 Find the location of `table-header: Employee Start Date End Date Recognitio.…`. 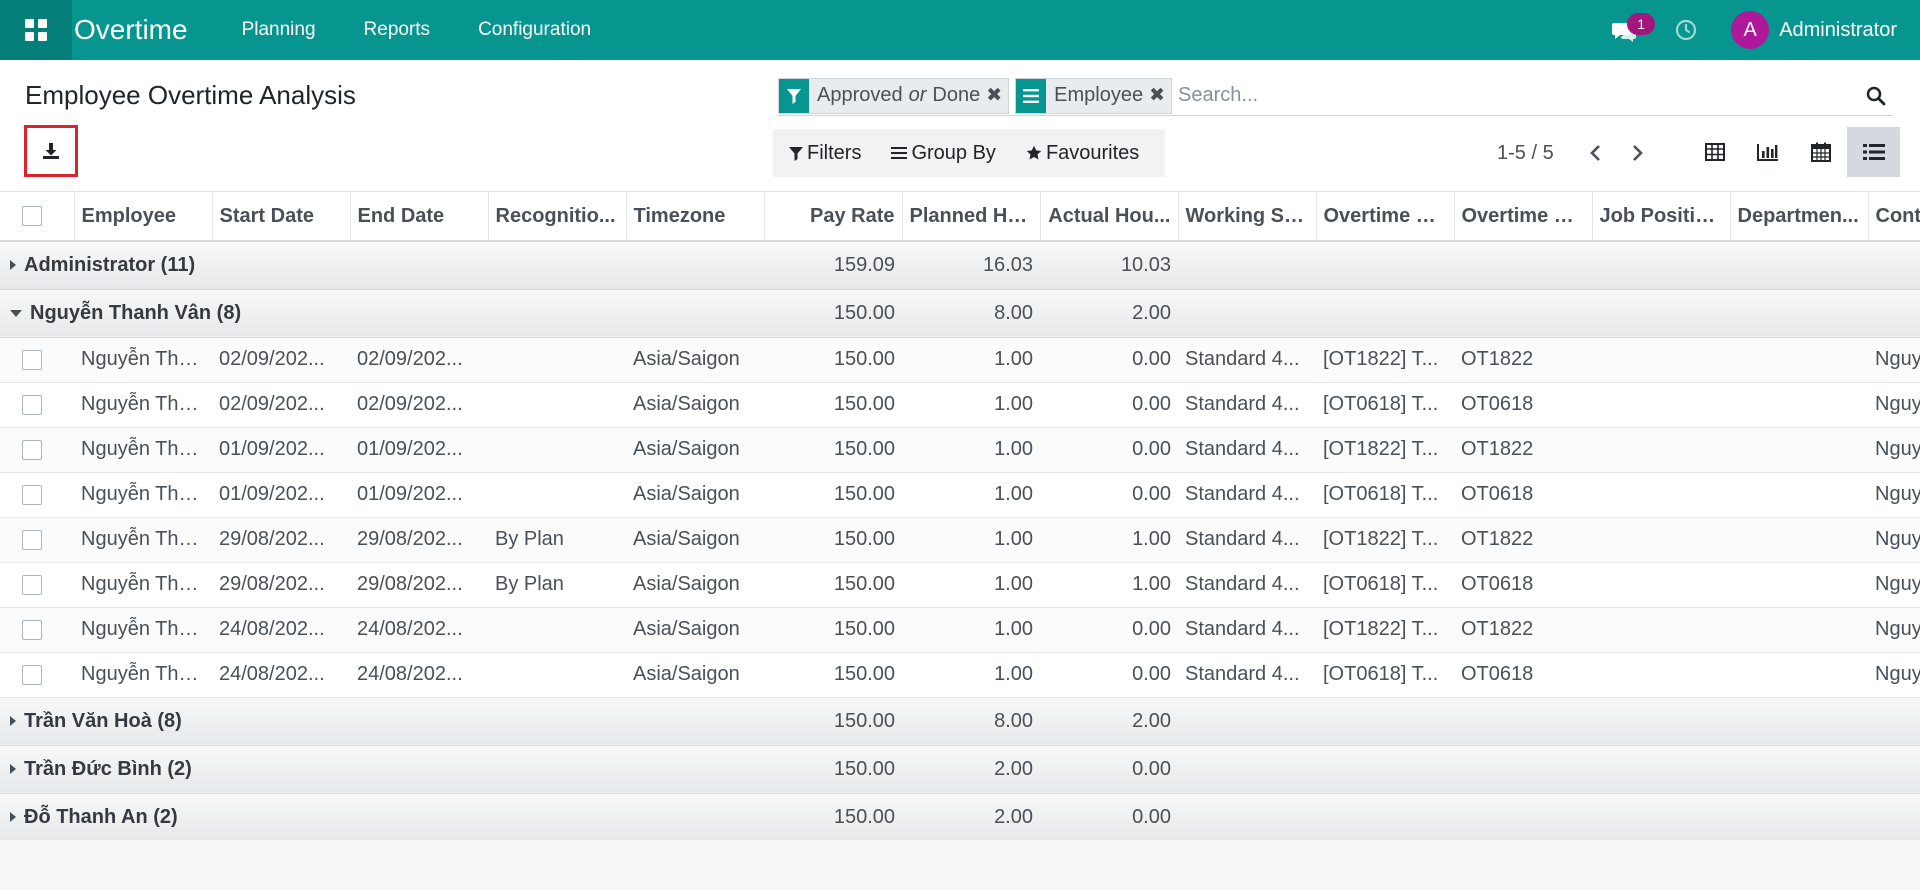

table-header: Employee Start Date End Date Recognitio.… is located at coordinates (960, 217).